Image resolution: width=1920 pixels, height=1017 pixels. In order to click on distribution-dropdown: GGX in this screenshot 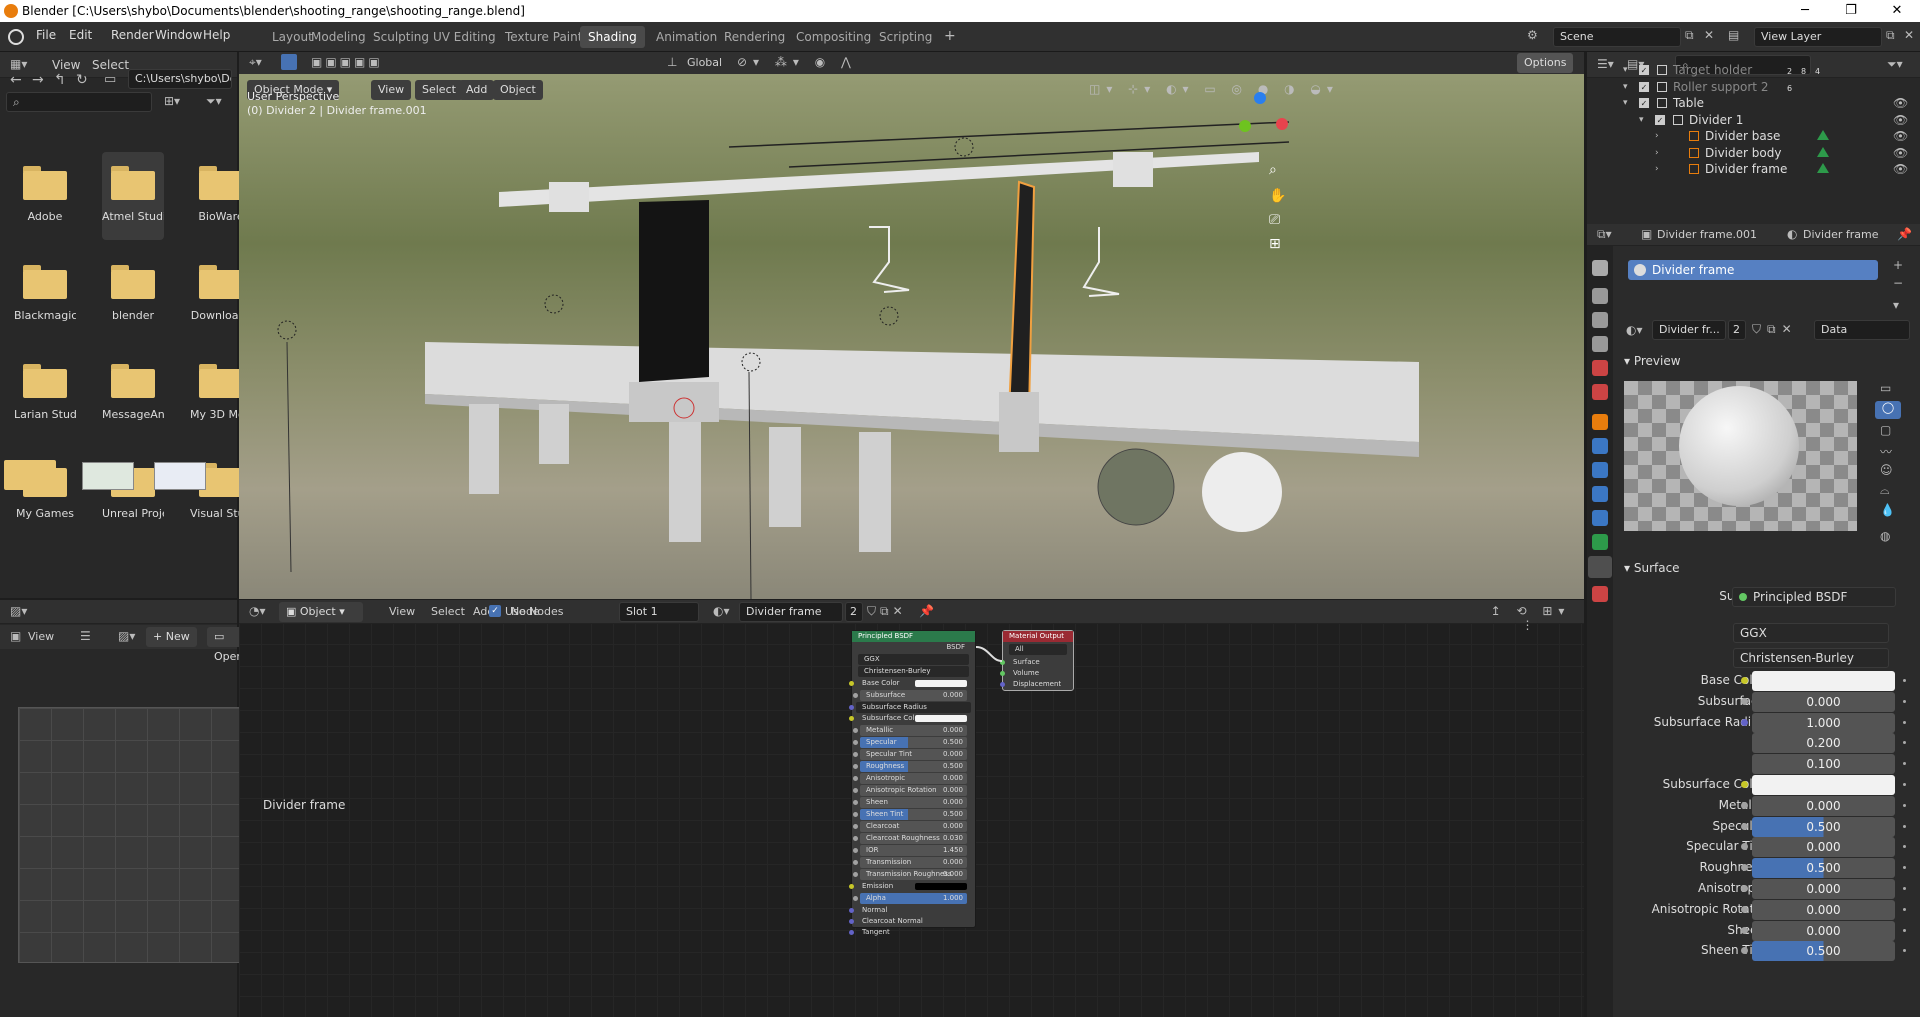, I will do `click(1811, 633)`.